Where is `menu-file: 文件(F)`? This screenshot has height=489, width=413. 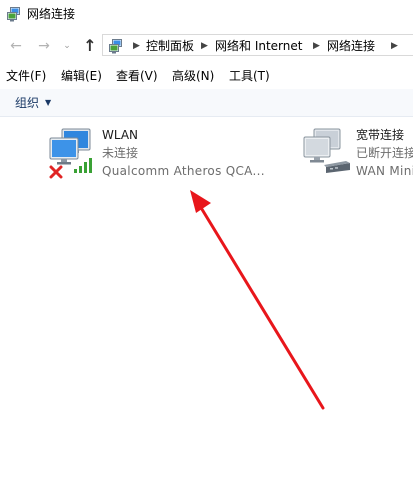 menu-file: 文件(F) is located at coordinates (26, 76).